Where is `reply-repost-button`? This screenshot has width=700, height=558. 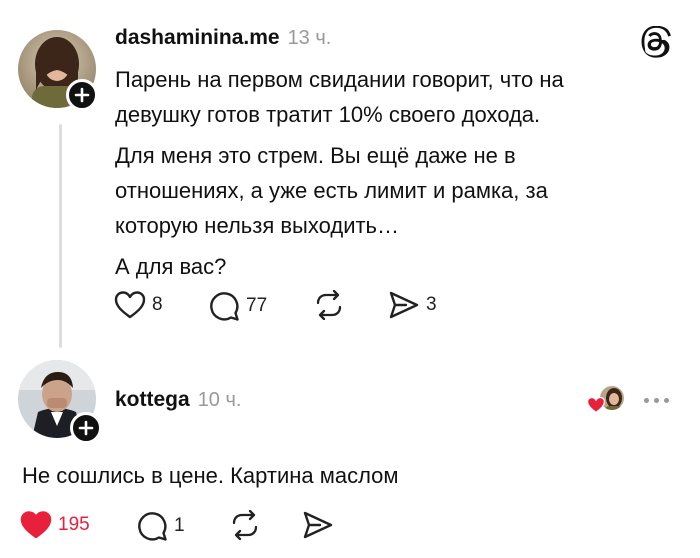
reply-repost-button is located at coordinates (245, 525).